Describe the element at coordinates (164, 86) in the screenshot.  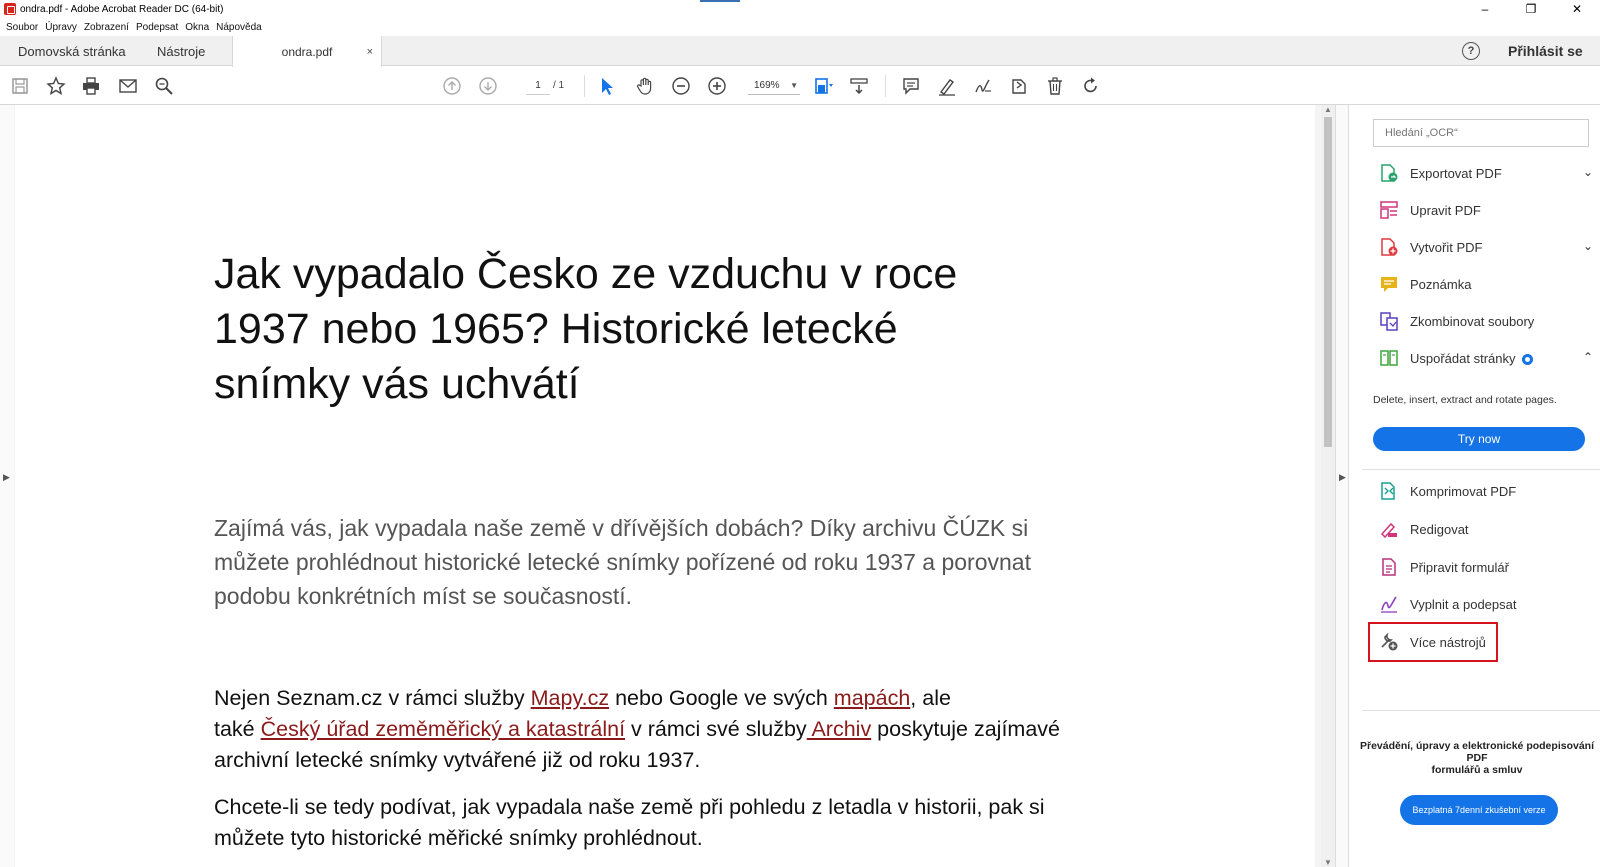
I see `search-zoom-icon` at that location.